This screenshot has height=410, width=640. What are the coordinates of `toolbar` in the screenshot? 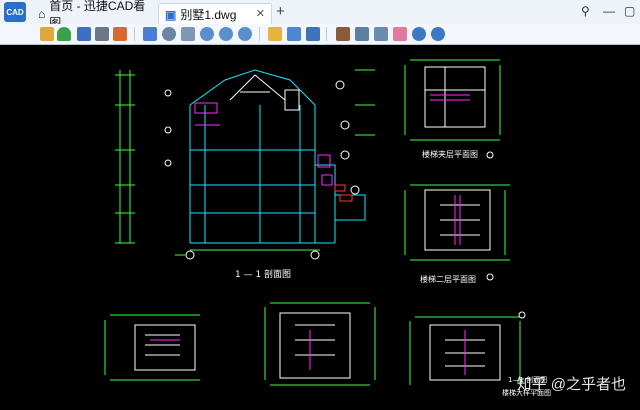 It's located at (320, 34).